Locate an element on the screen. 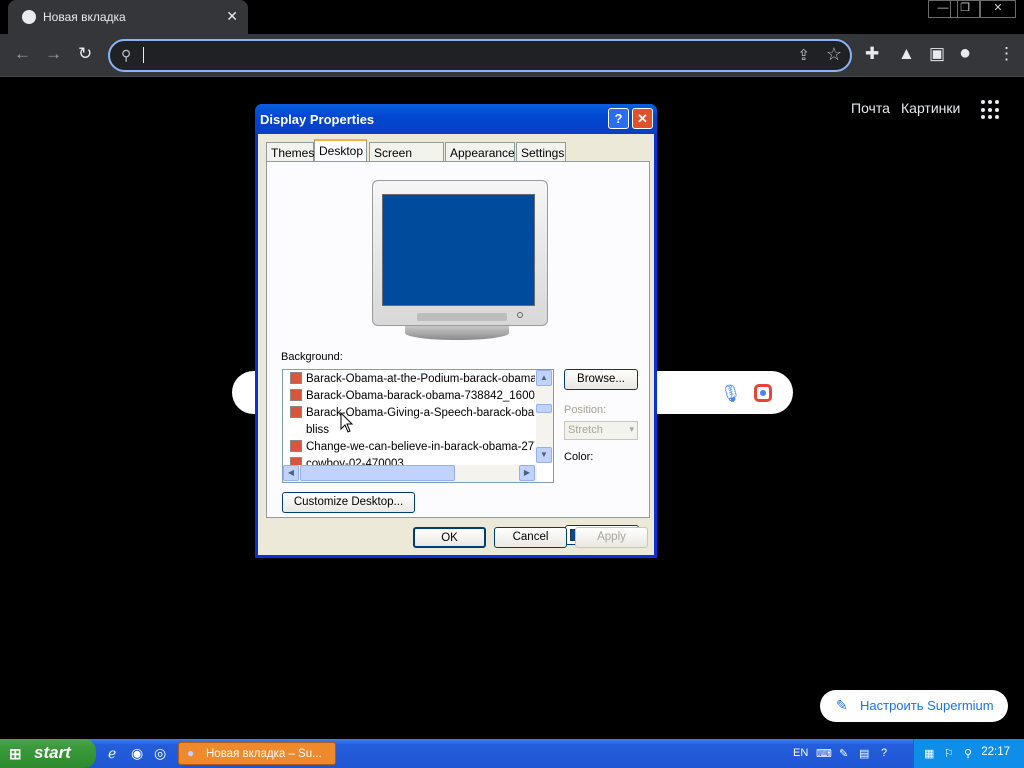 This screenshot has height=768, width=1024. text-caret is located at coordinates (143, 55).